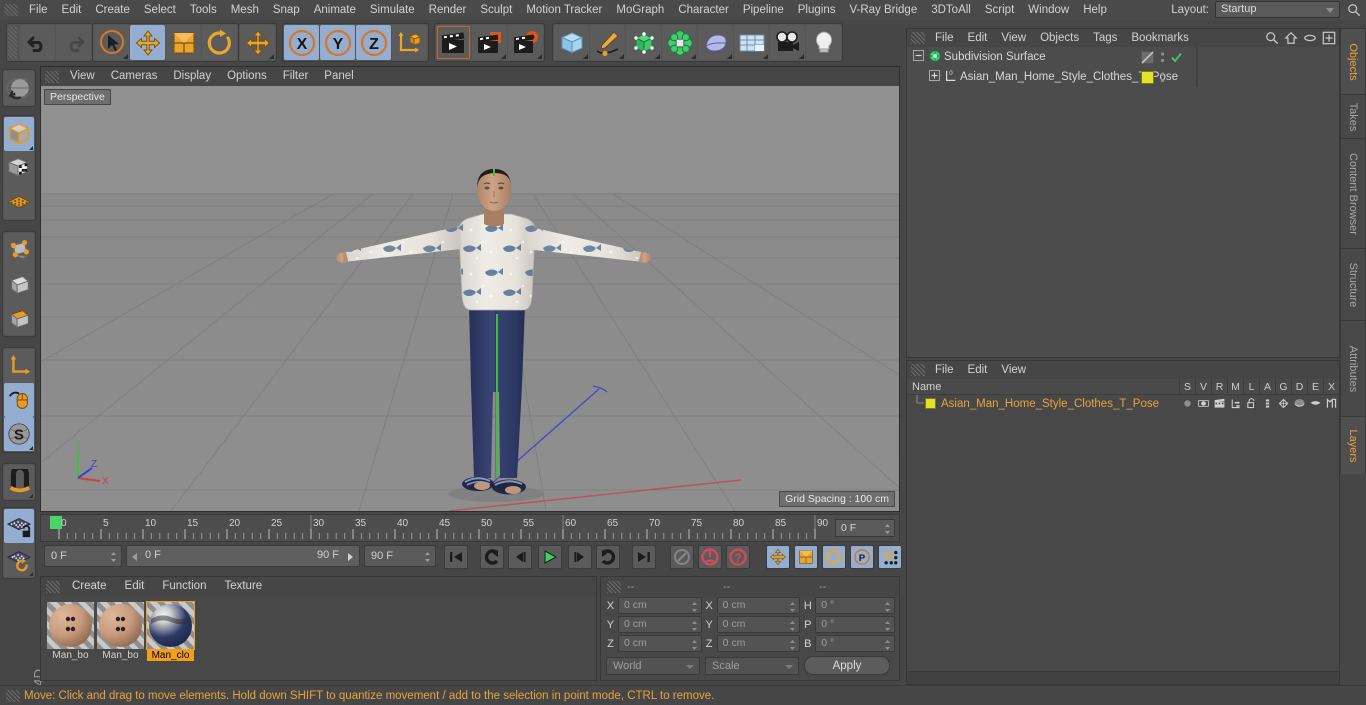  I want to click on timeline-frame-field: 0 F, so click(865, 528).